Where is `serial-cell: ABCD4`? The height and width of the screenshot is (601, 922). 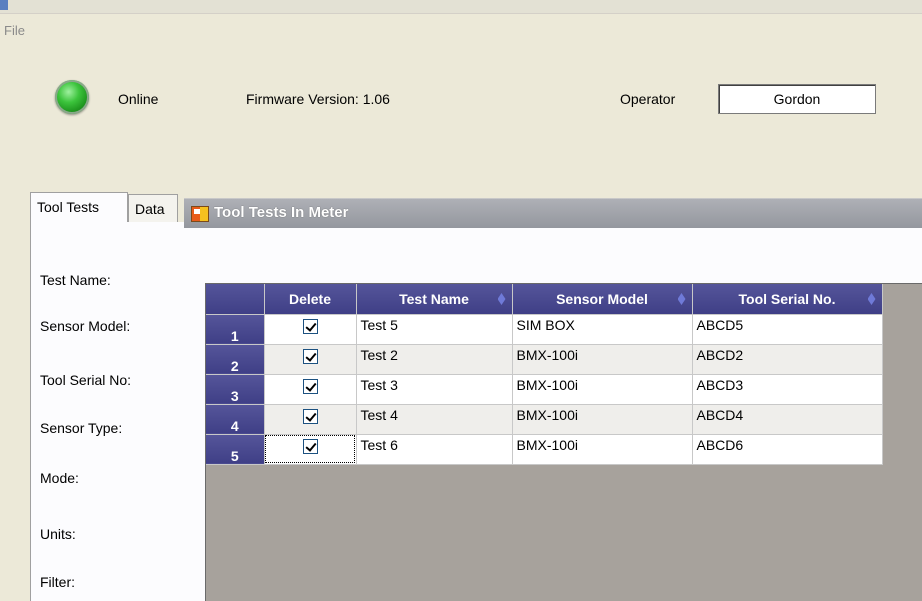 serial-cell: ABCD4 is located at coordinates (787, 419).